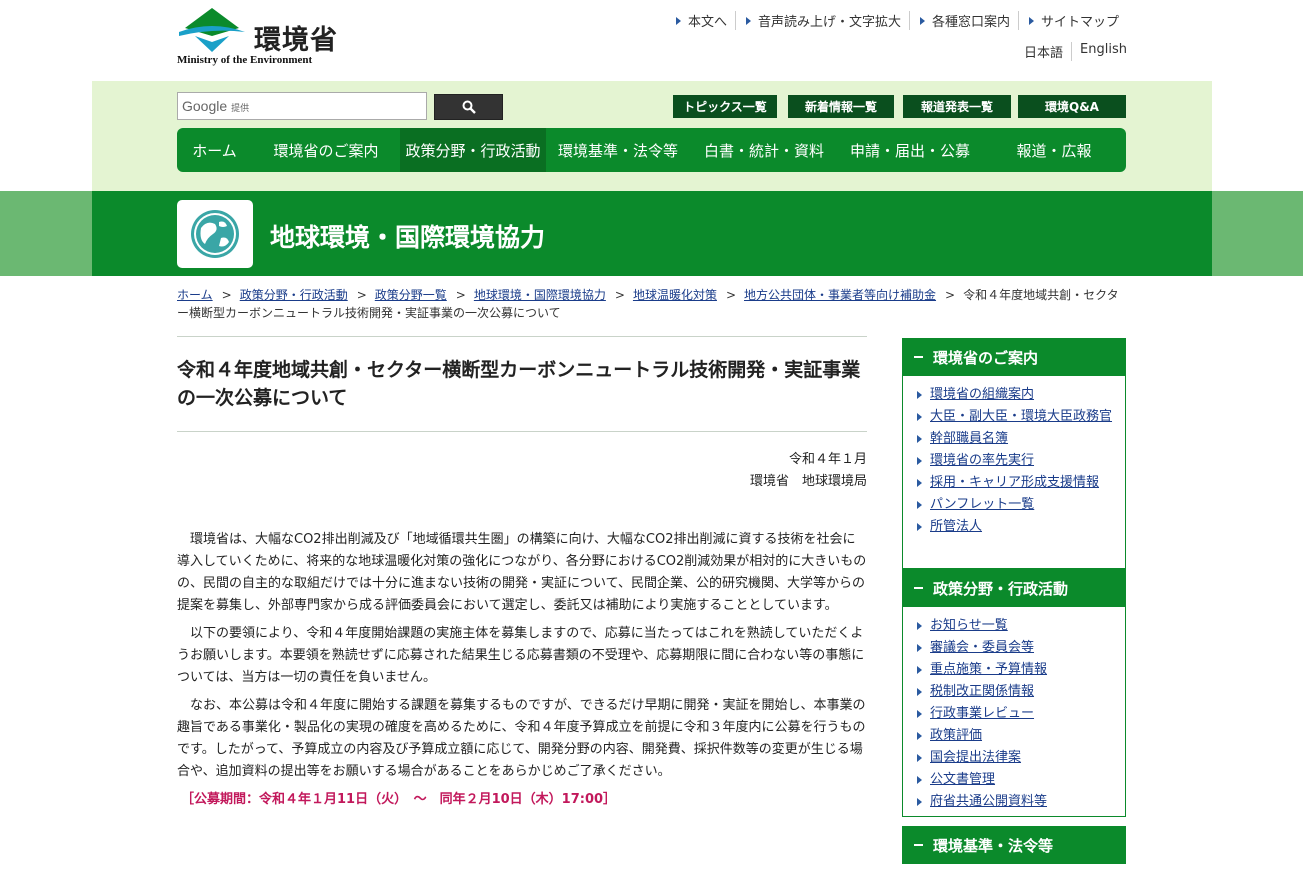 This screenshot has height=879, width=1303. I want to click on sidebar-item: 所管法人, so click(1017, 527).